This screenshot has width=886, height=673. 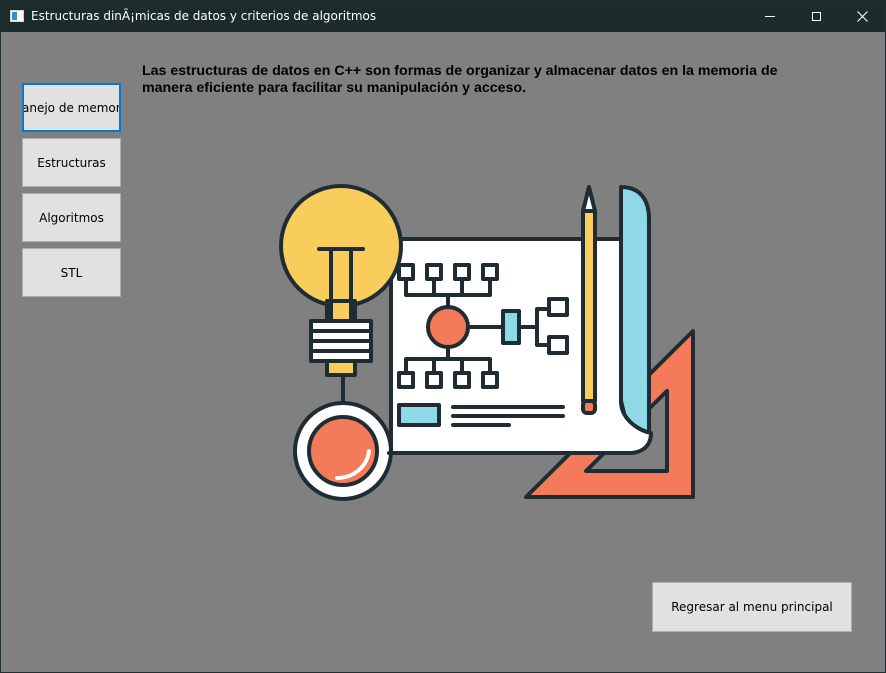 I want to click on sidebar-item-label: STL, so click(x=71, y=272).